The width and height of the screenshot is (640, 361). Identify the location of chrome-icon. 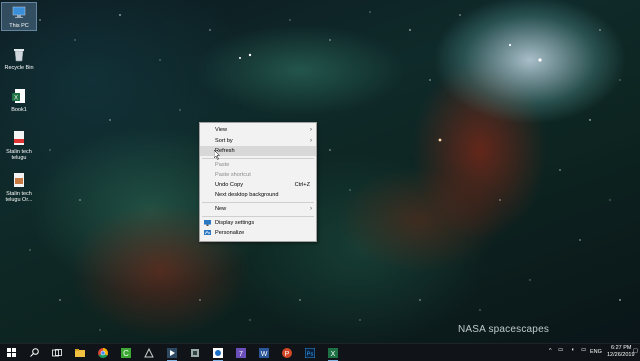
(103, 352).